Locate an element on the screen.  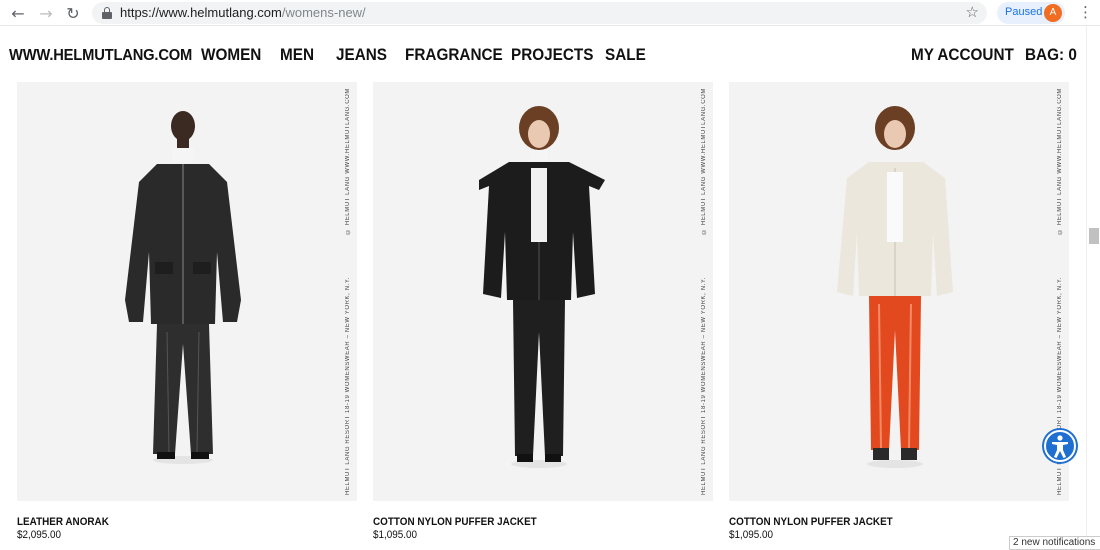
reload-icon: ↻ is located at coordinates (73, 13).